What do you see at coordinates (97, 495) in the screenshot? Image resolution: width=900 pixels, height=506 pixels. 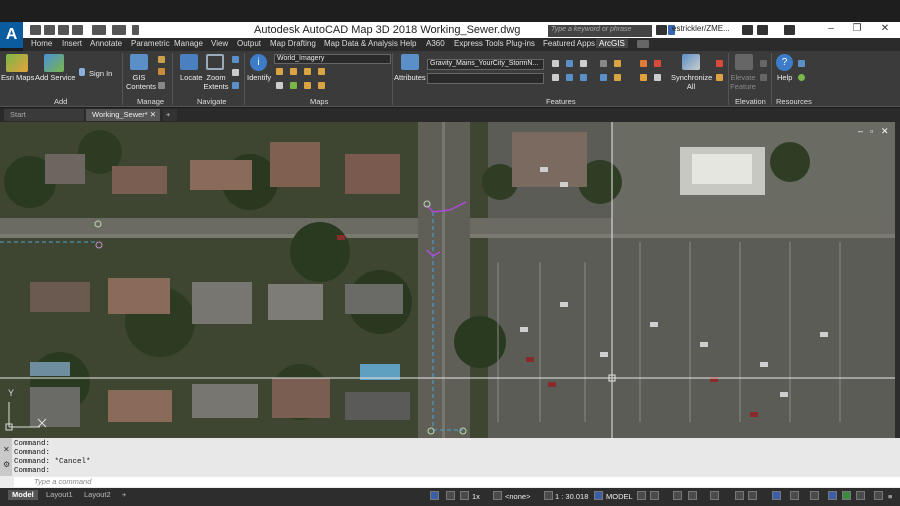 I see `layout-tab-layout2: Layout2` at bounding box center [97, 495].